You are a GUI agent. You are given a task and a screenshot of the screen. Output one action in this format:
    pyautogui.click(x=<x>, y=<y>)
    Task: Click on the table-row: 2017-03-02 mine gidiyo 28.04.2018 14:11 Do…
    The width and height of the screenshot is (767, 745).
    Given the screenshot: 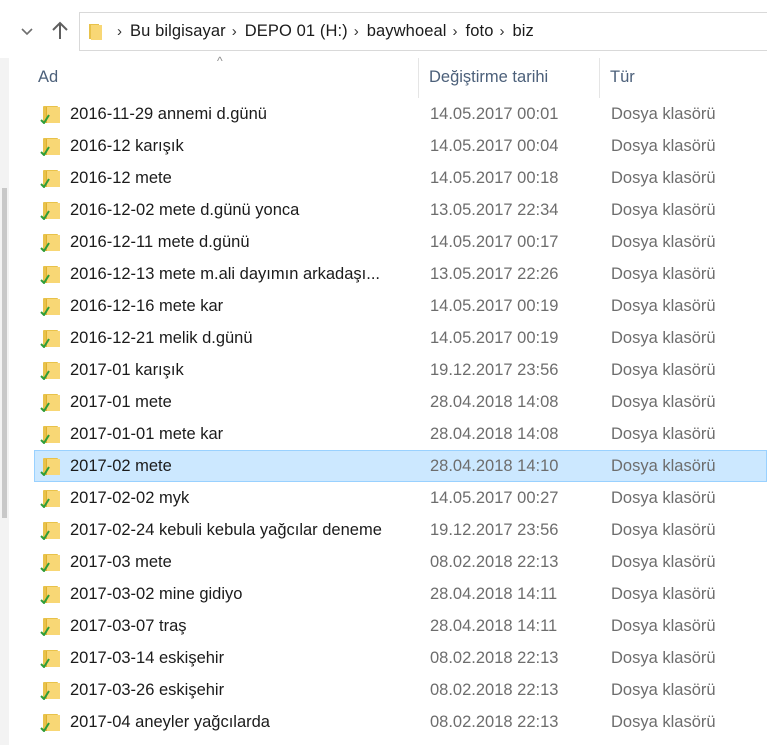 What is the action you would take?
    pyautogui.click(x=400, y=594)
    